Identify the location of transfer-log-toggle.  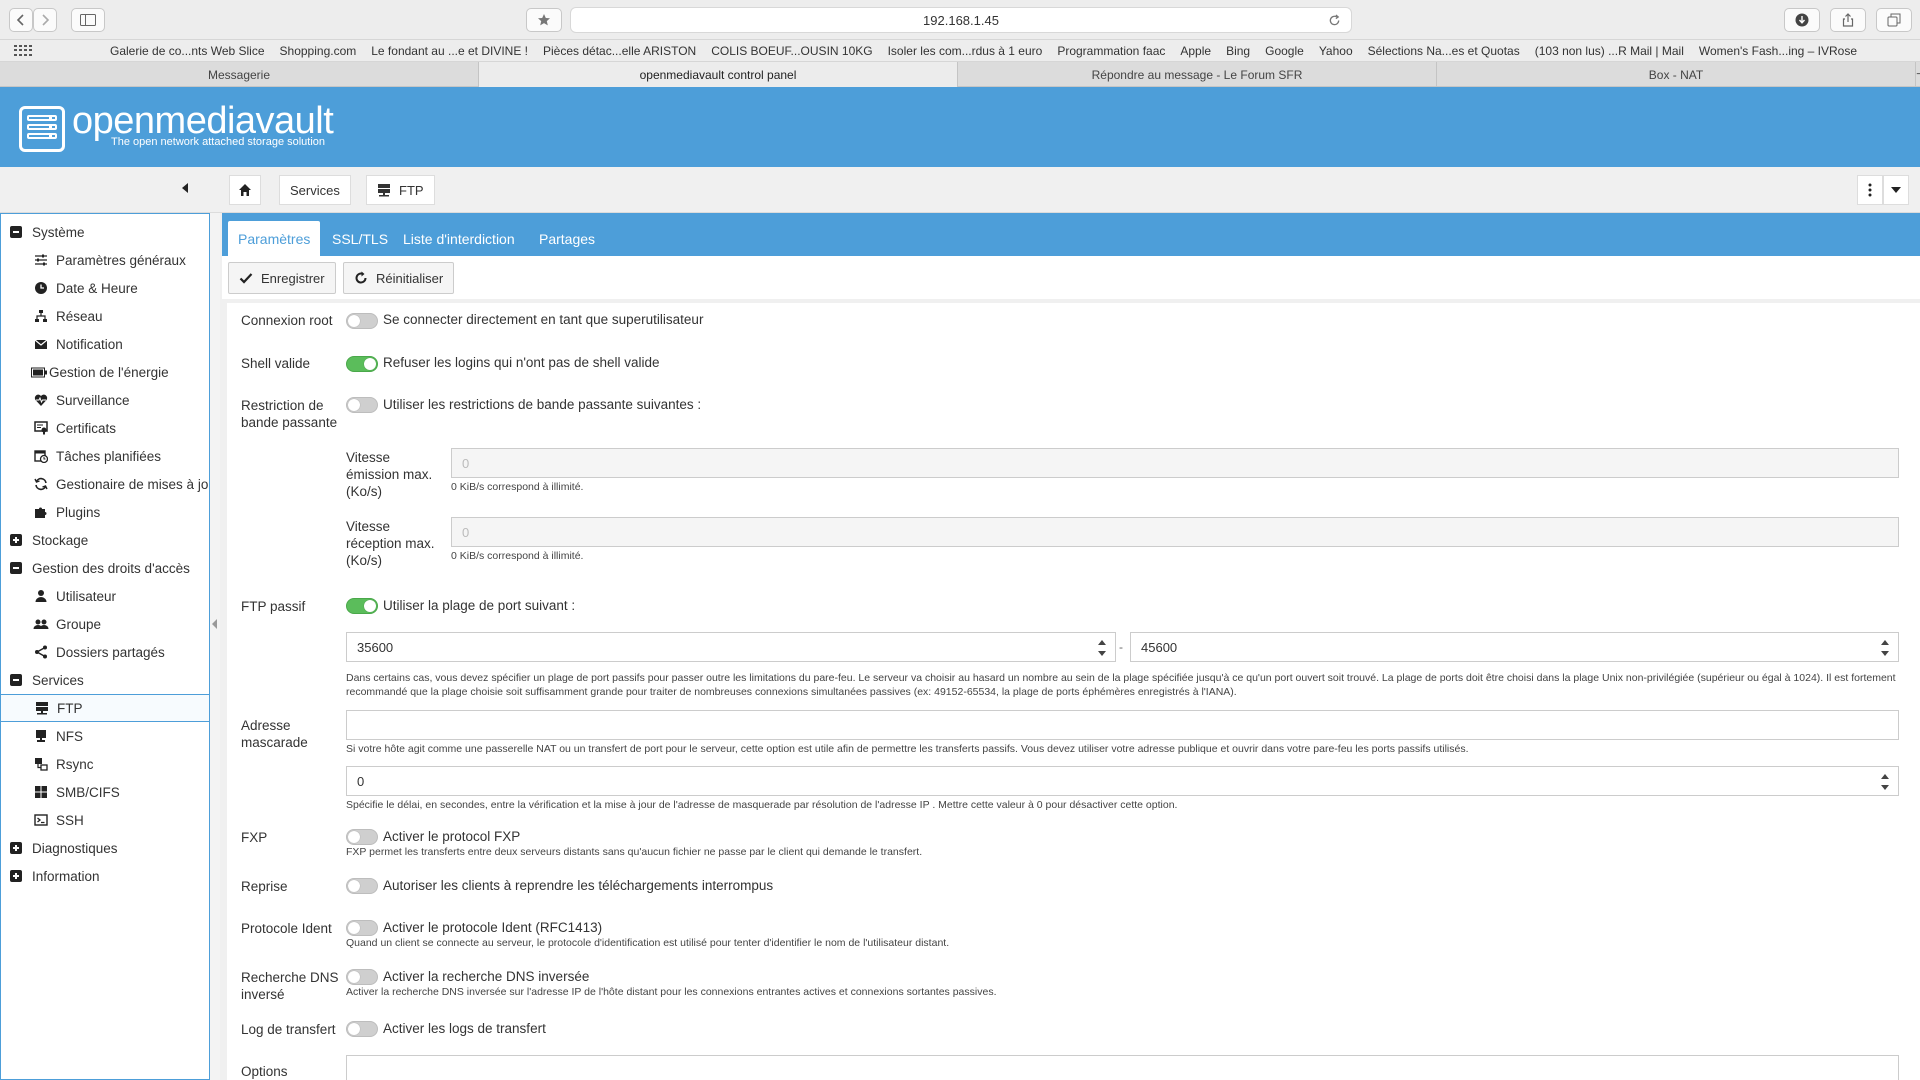
(362, 1029).